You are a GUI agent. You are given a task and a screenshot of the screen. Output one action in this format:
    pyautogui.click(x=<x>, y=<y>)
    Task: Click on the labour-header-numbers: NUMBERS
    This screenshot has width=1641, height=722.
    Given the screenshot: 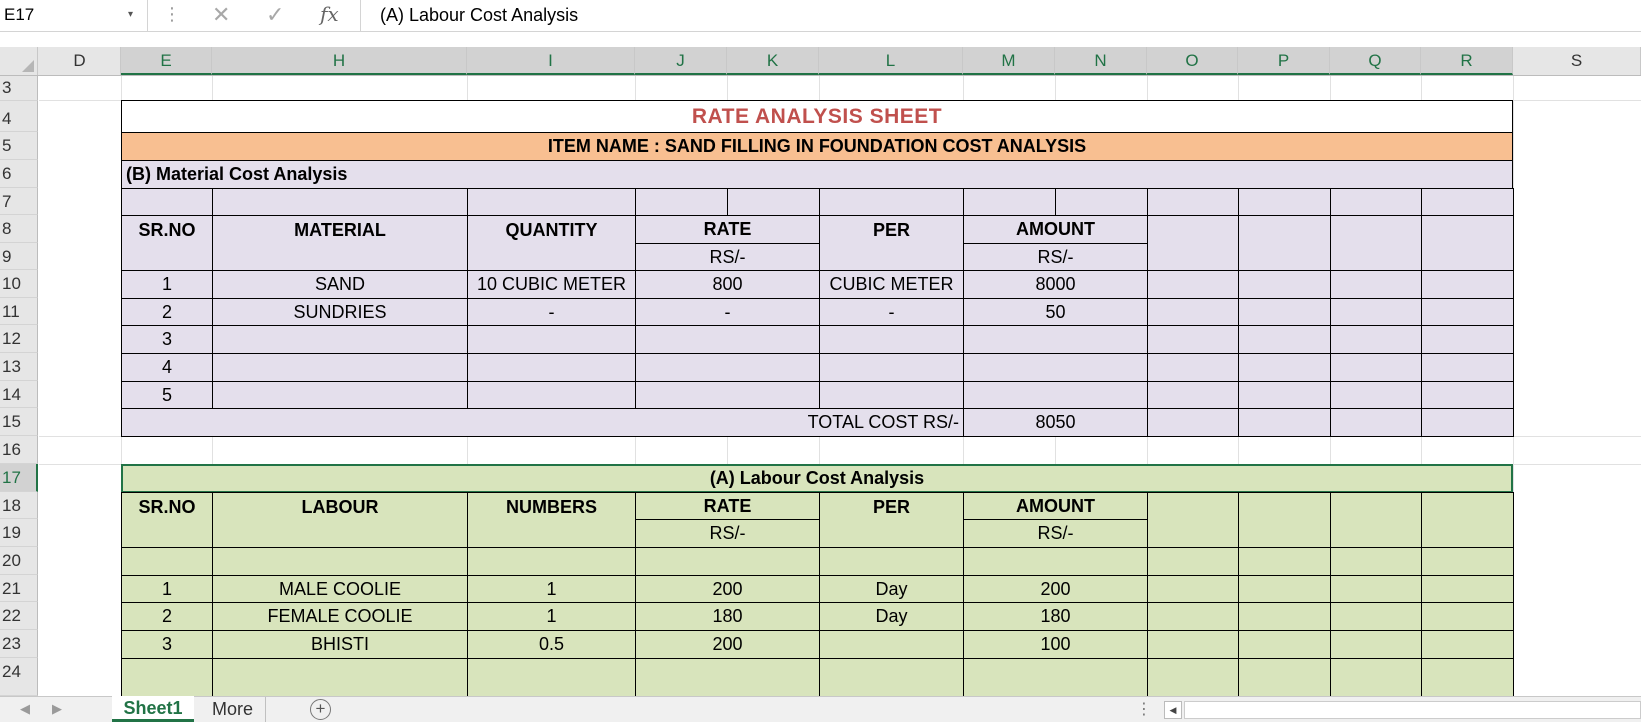 What is the action you would take?
    pyautogui.click(x=551, y=520)
    